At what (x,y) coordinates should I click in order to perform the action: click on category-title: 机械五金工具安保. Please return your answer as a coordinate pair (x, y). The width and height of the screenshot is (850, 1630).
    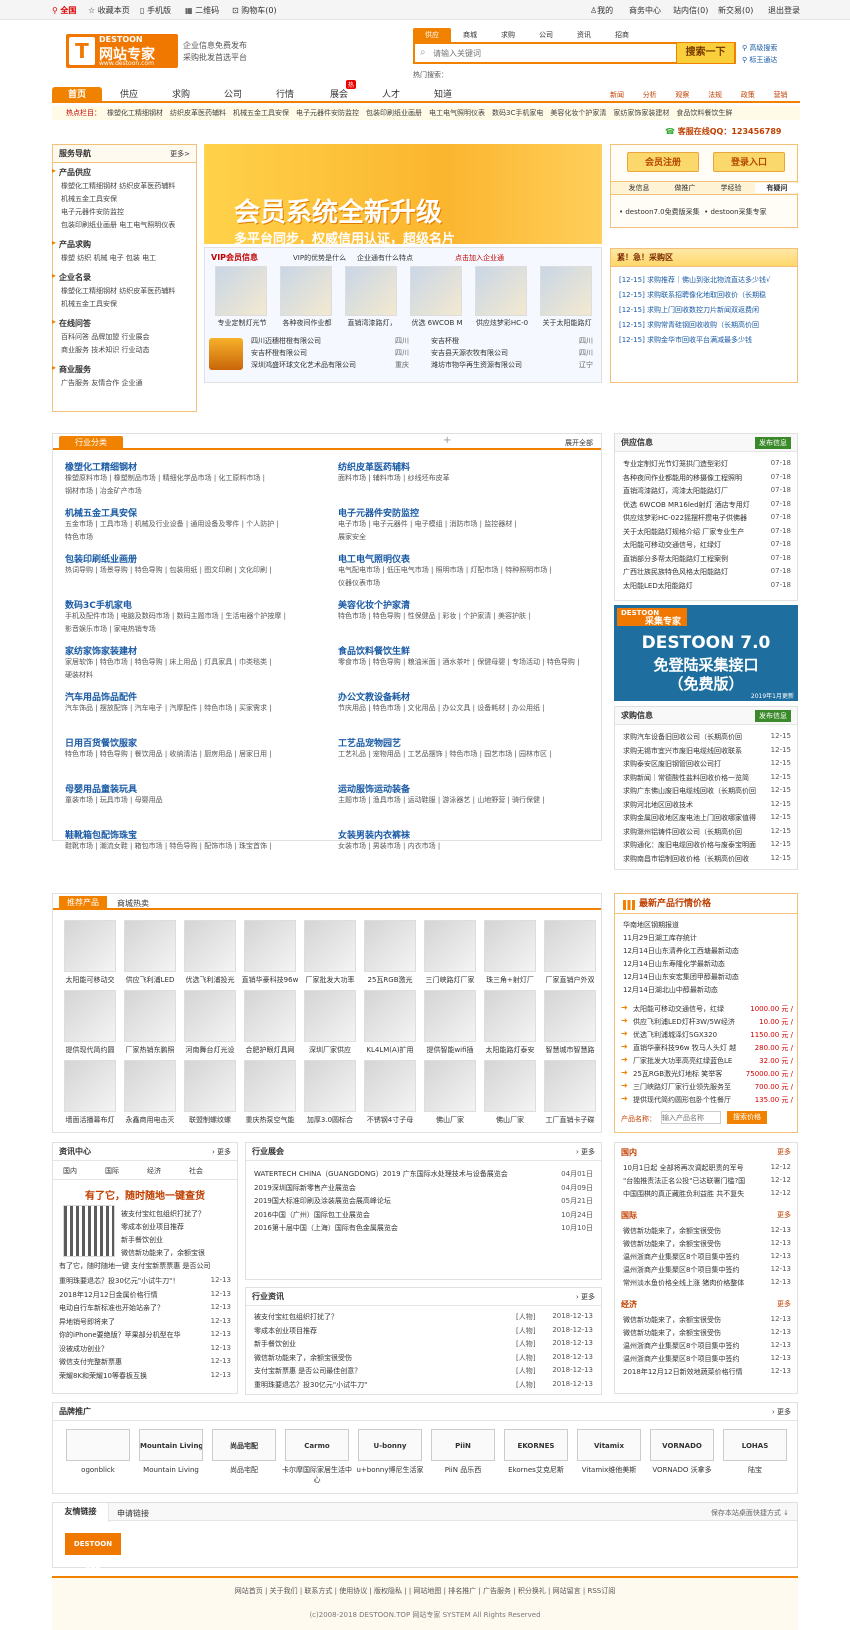
    Looking at the image, I should click on (101, 512).